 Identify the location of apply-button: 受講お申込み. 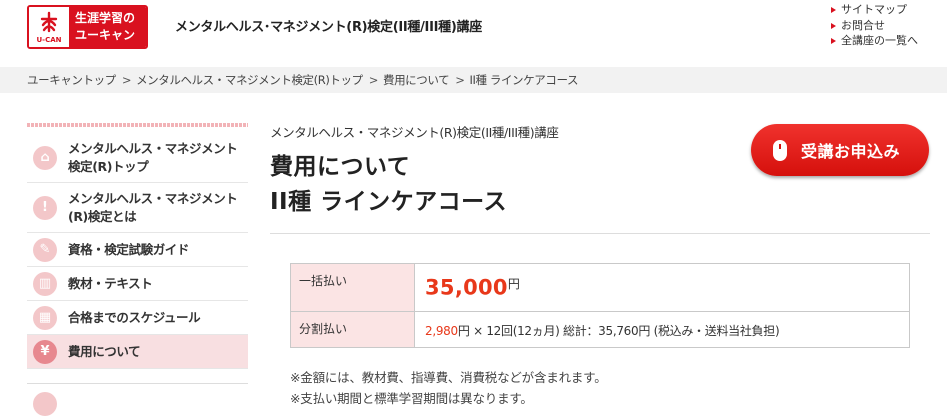
(840, 150).